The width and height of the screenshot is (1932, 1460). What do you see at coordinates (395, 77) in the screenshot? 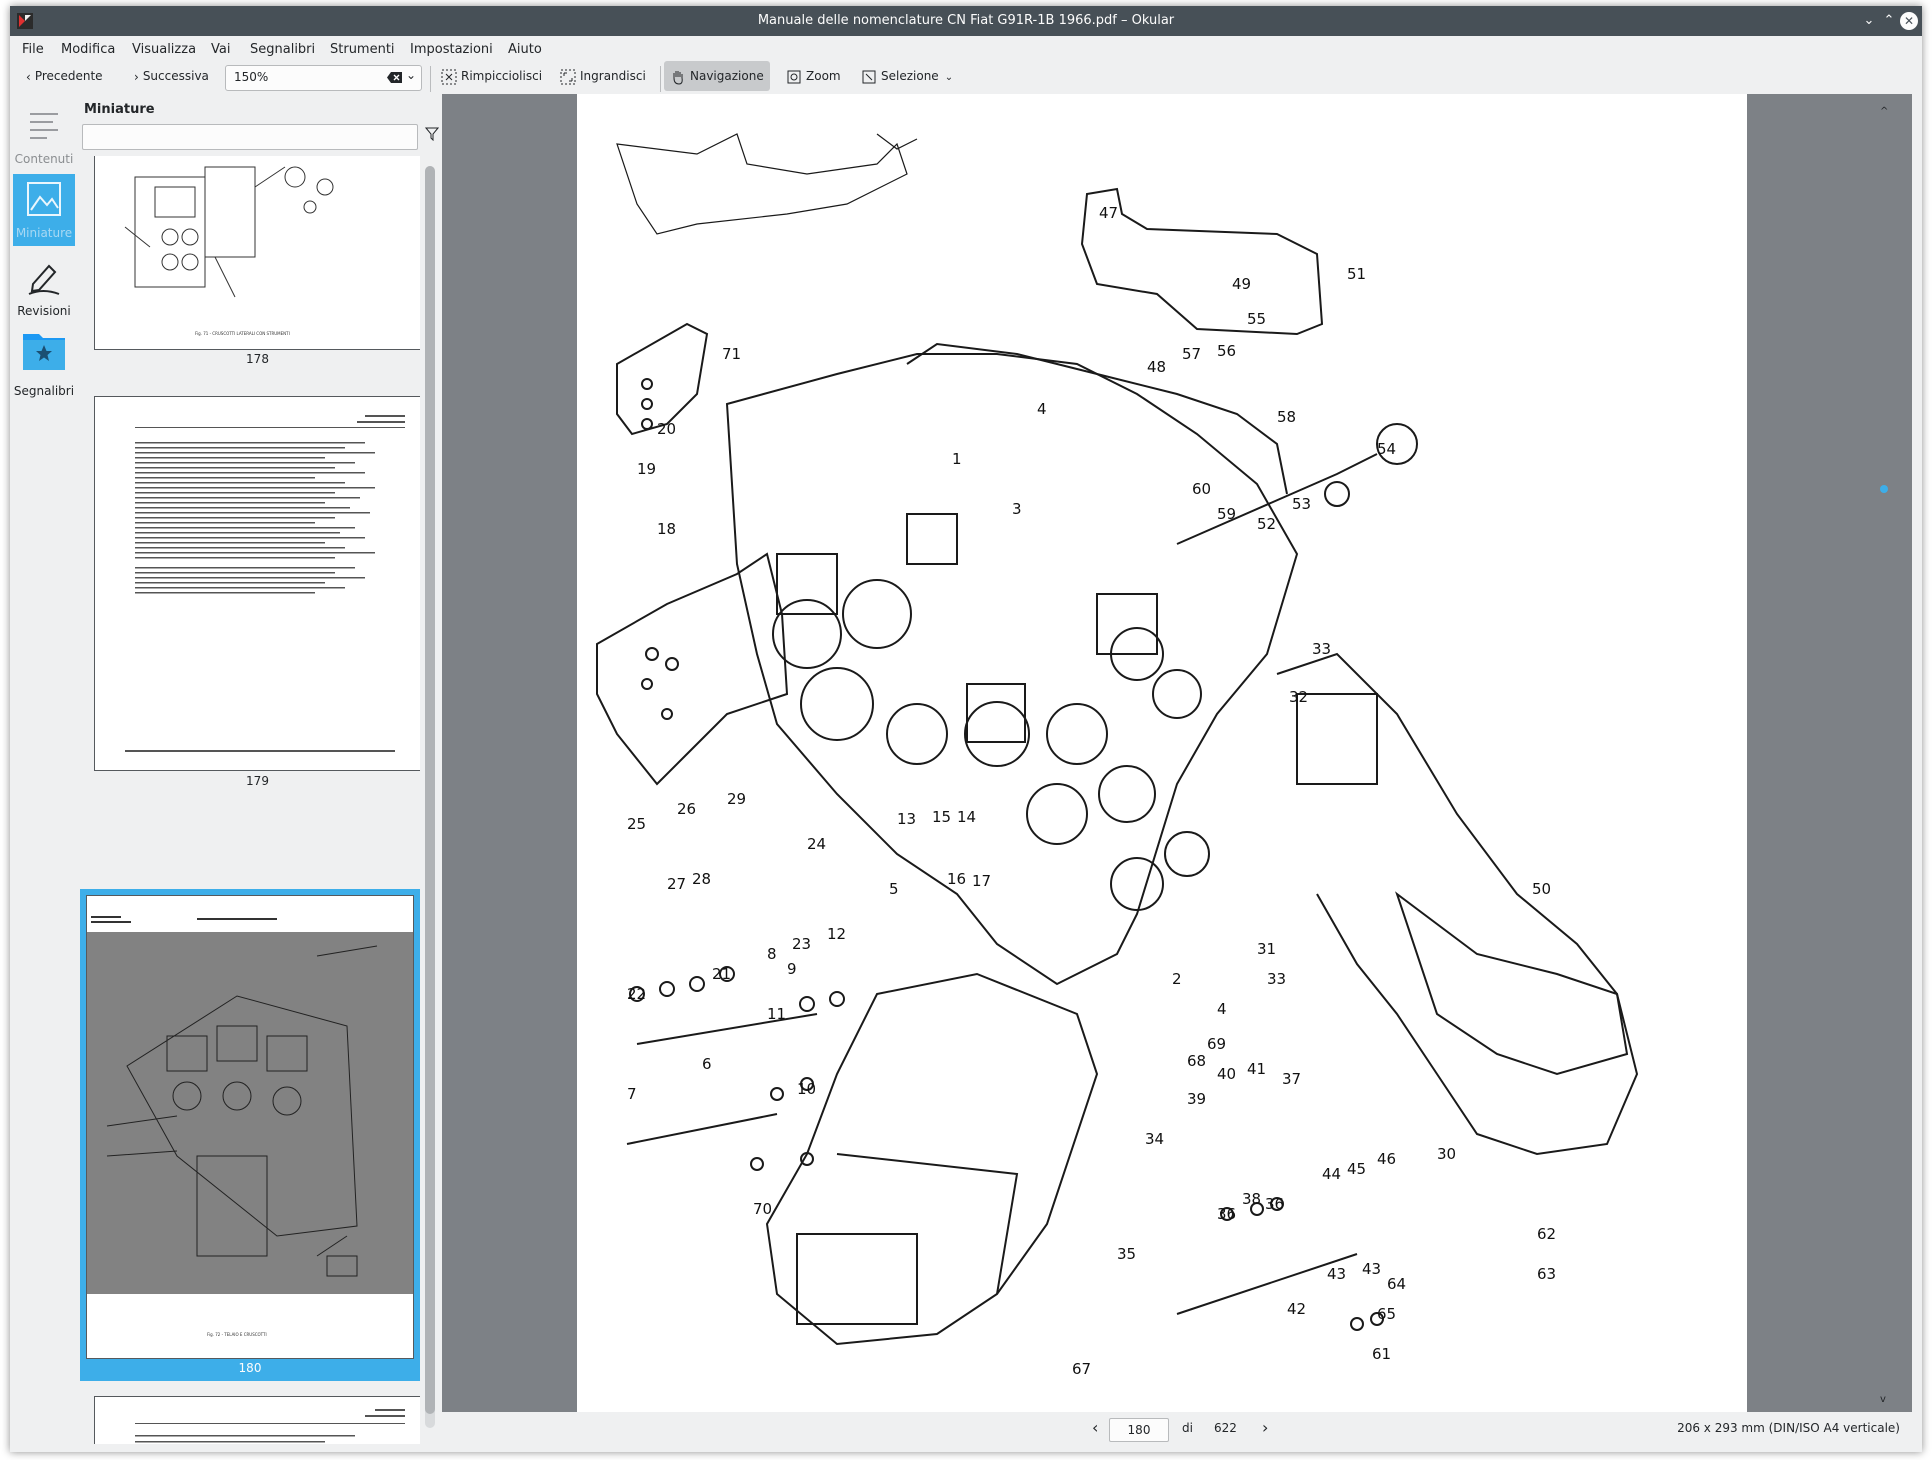
I see `clear-text-icon` at bounding box center [395, 77].